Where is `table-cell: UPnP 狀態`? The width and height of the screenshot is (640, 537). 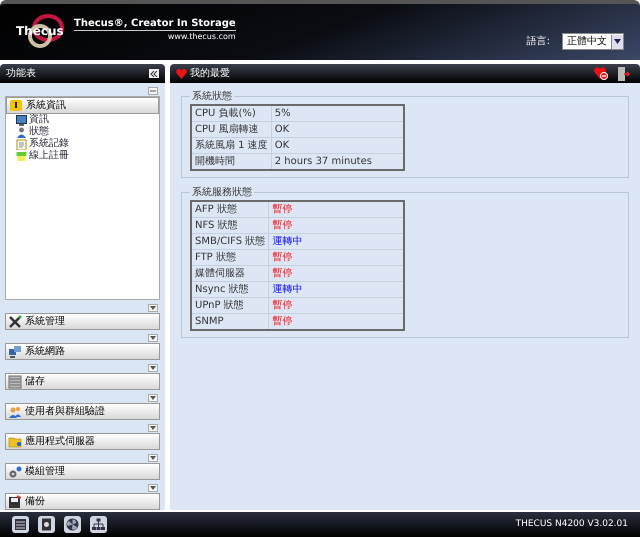
table-cell: UPnP 狀態 is located at coordinates (230, 306).